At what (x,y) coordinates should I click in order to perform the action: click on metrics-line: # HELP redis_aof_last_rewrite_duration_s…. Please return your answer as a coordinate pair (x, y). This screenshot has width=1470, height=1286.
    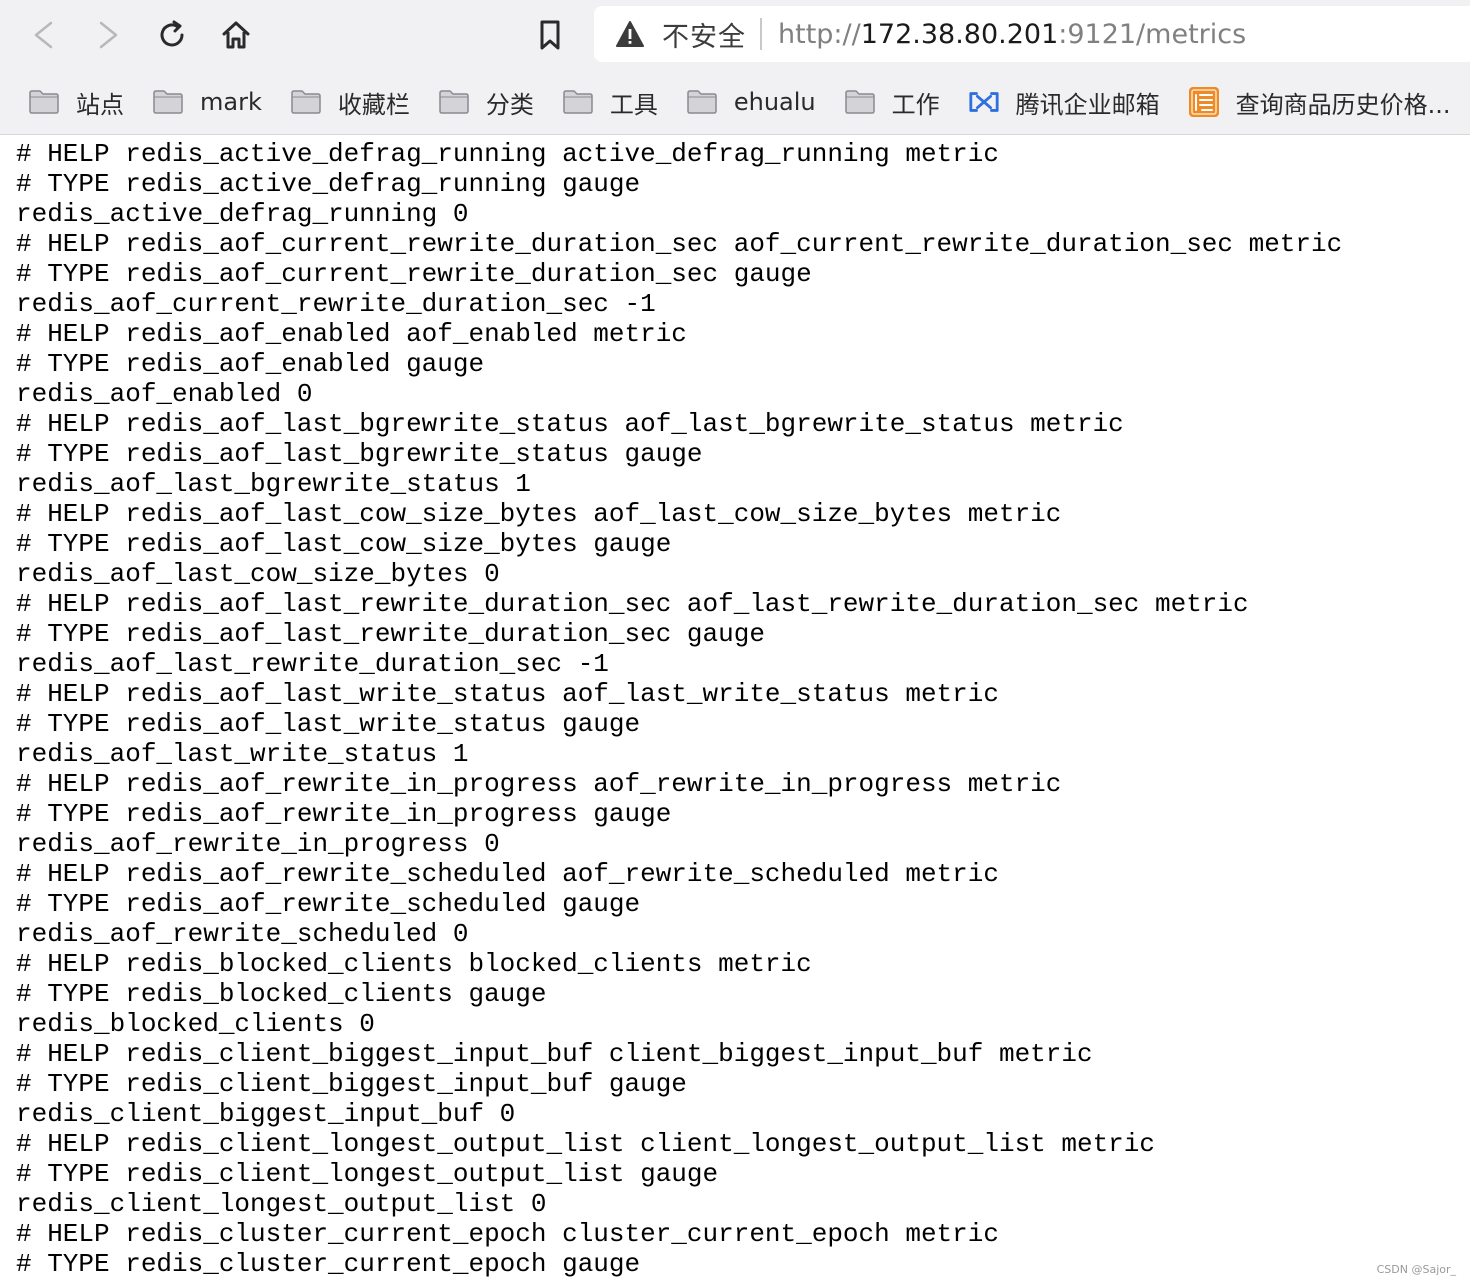
    Looking at the image, I should click on (632, 604).